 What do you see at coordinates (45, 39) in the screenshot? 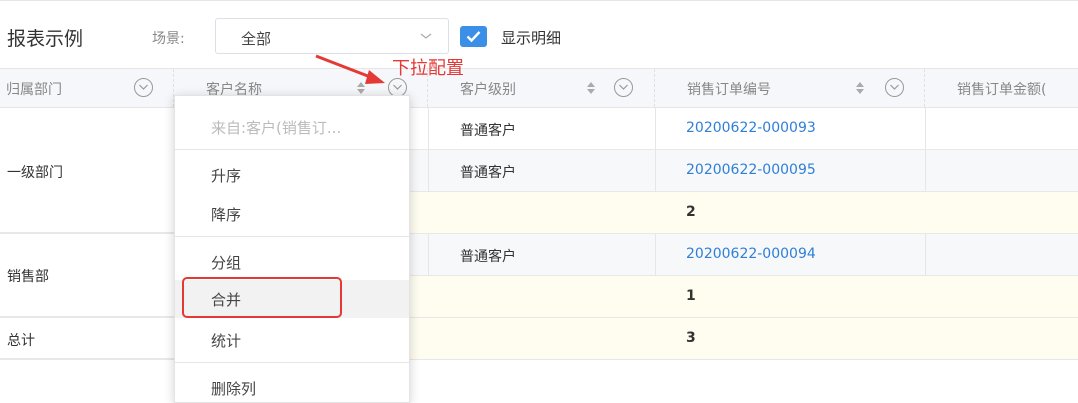
I see `report-title: 报表示例` at bounding box center [45, 39].